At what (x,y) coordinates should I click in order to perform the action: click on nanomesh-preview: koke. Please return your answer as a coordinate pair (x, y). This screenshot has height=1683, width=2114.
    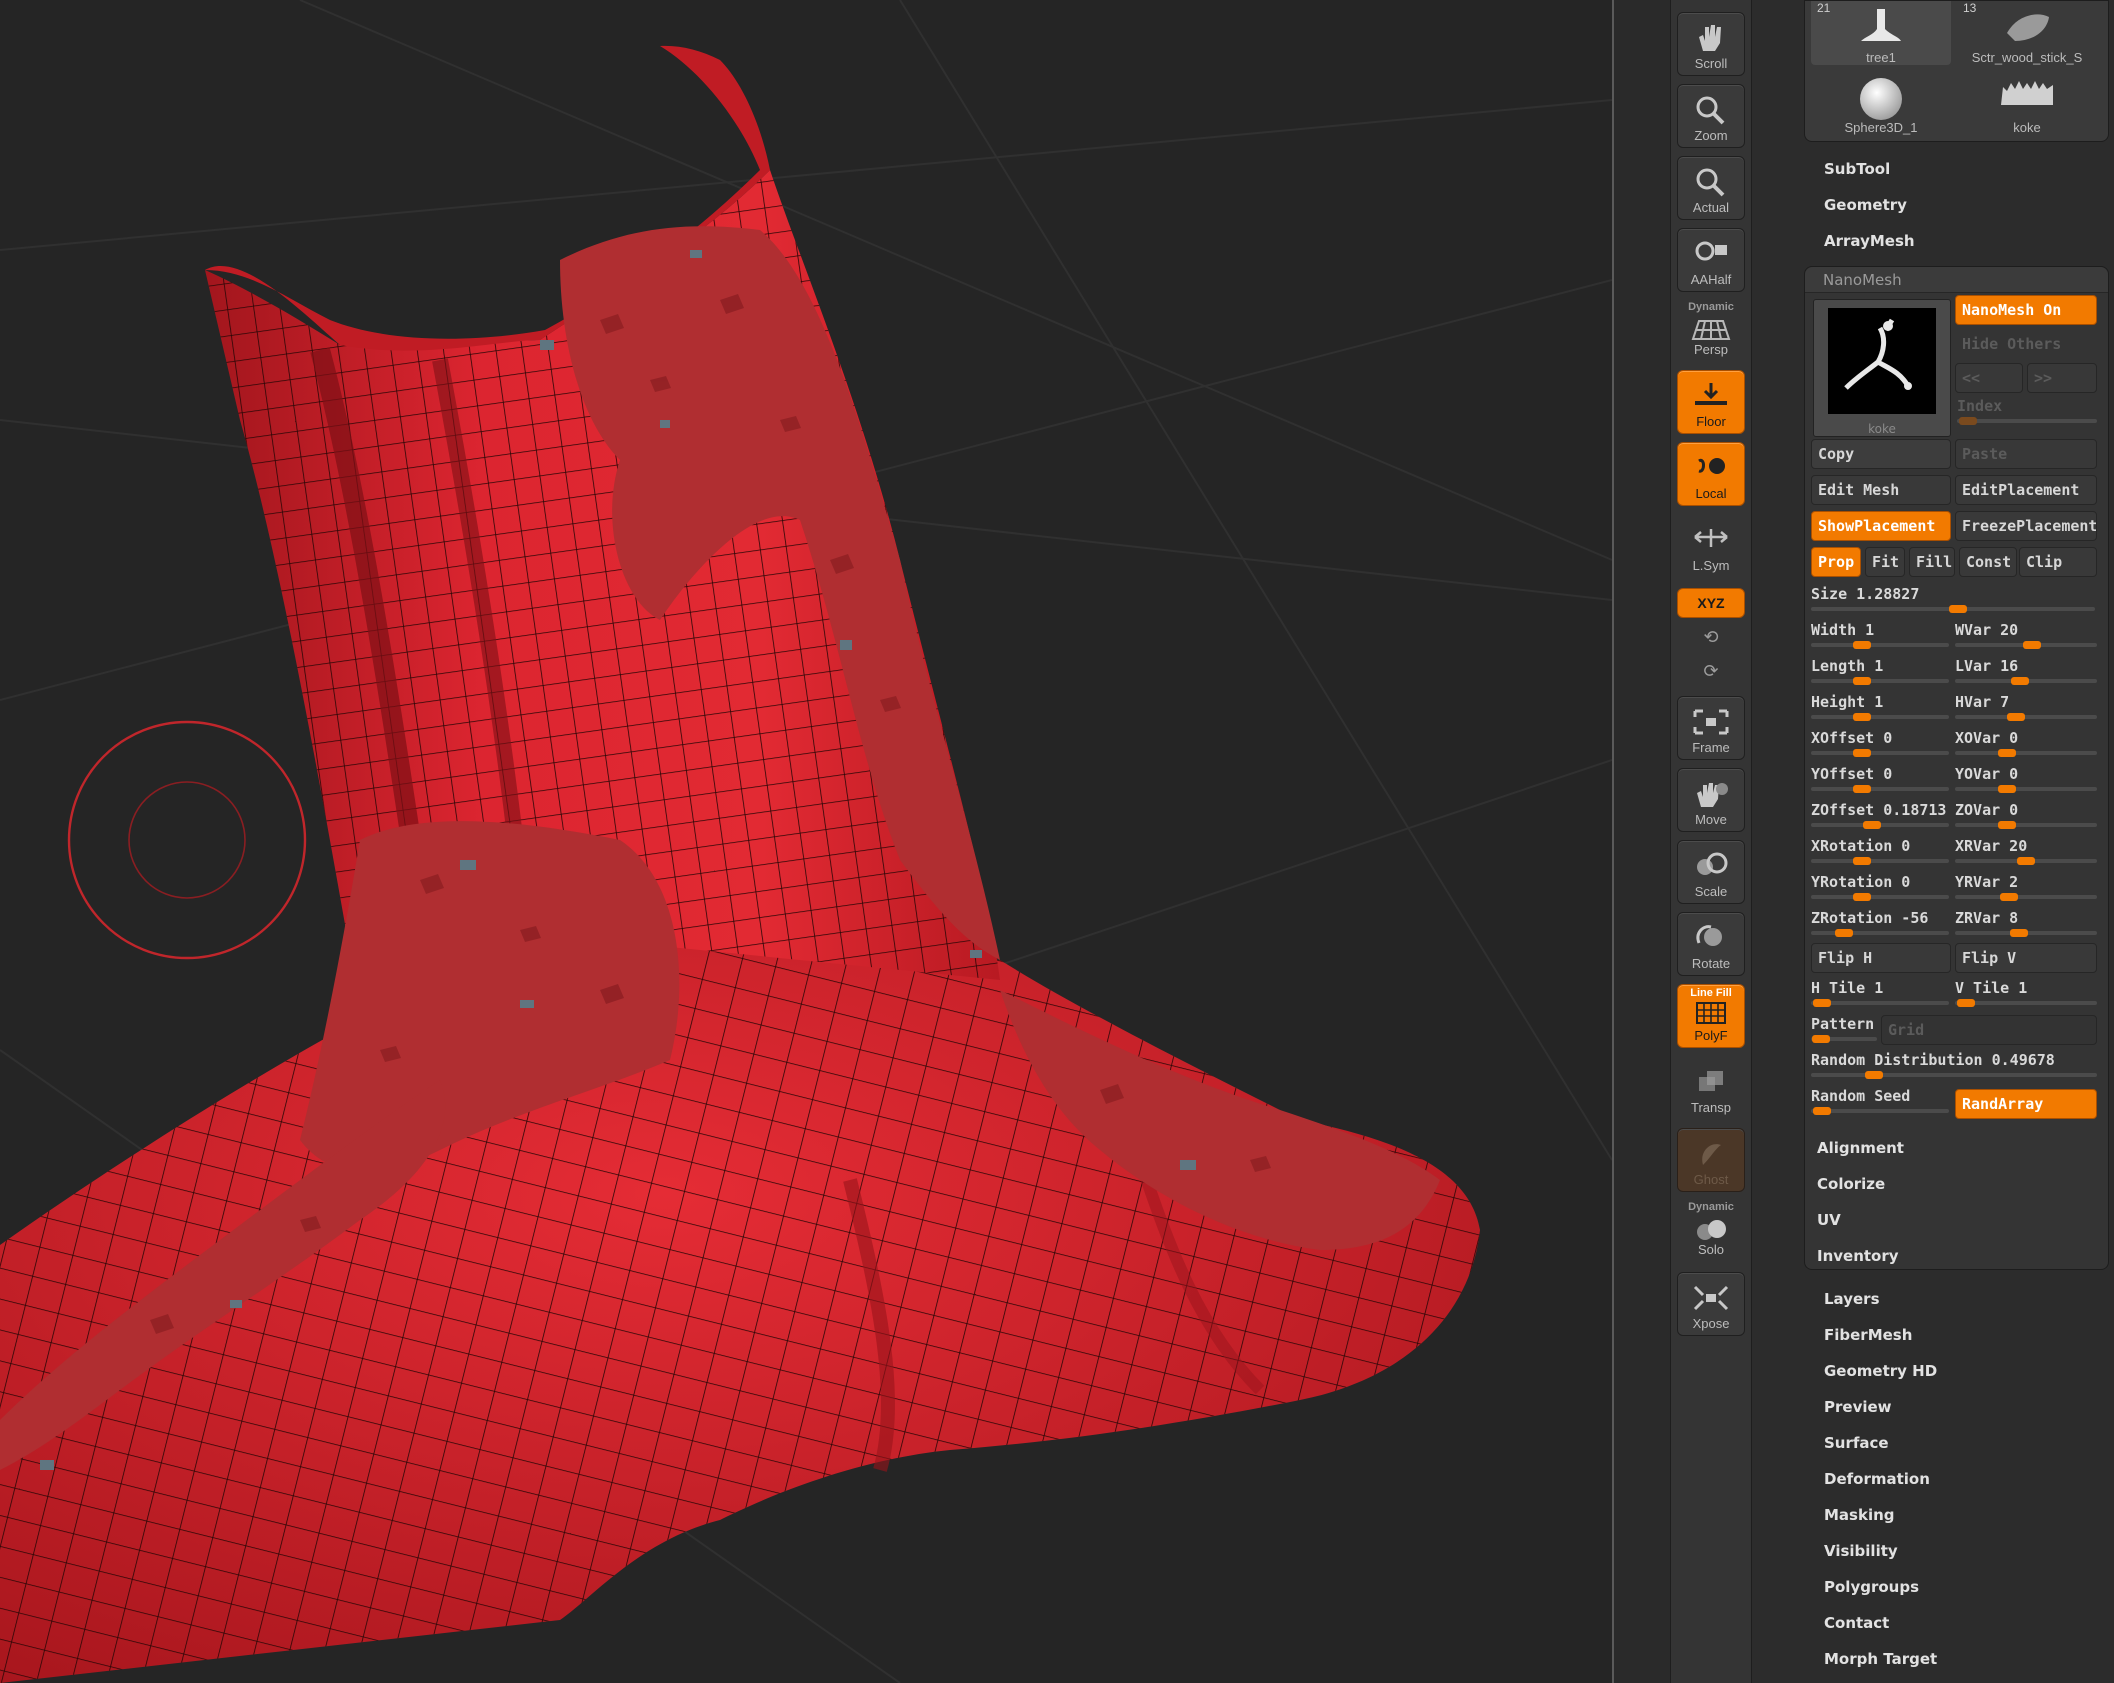
    Looking at the image, I should click on (1882, 368).